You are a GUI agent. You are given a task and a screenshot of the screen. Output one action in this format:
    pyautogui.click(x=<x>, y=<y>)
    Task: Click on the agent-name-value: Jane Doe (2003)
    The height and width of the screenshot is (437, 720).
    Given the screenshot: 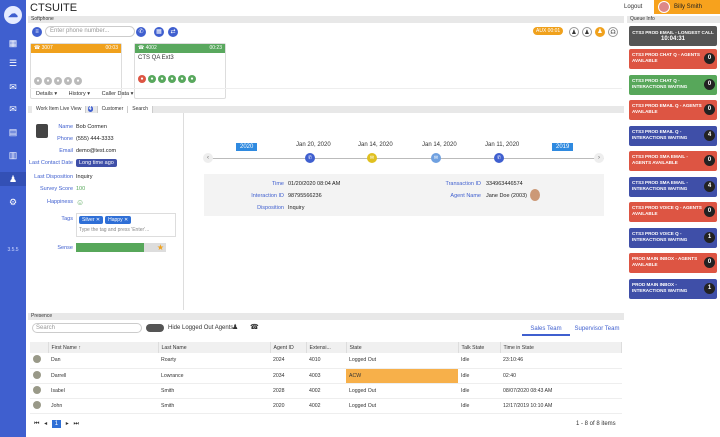 What is the action you would take?
    pyautogui.click(x=506, y=196)
    